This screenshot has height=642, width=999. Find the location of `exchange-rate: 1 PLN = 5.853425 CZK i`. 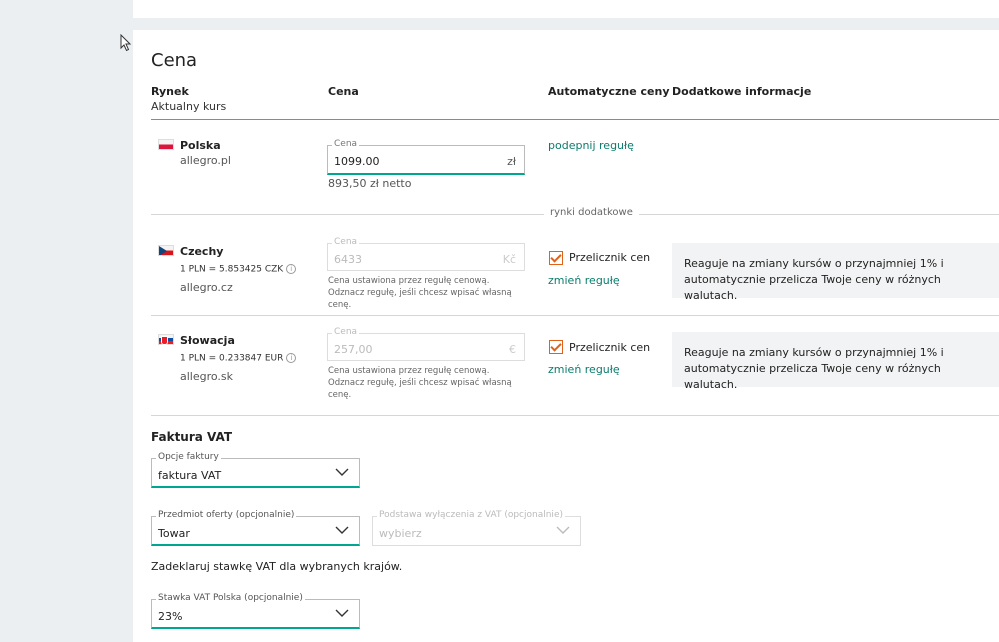

exchange-rate: 1 PLN = 5.853425 CZK i is located at coordinates (238, 269).